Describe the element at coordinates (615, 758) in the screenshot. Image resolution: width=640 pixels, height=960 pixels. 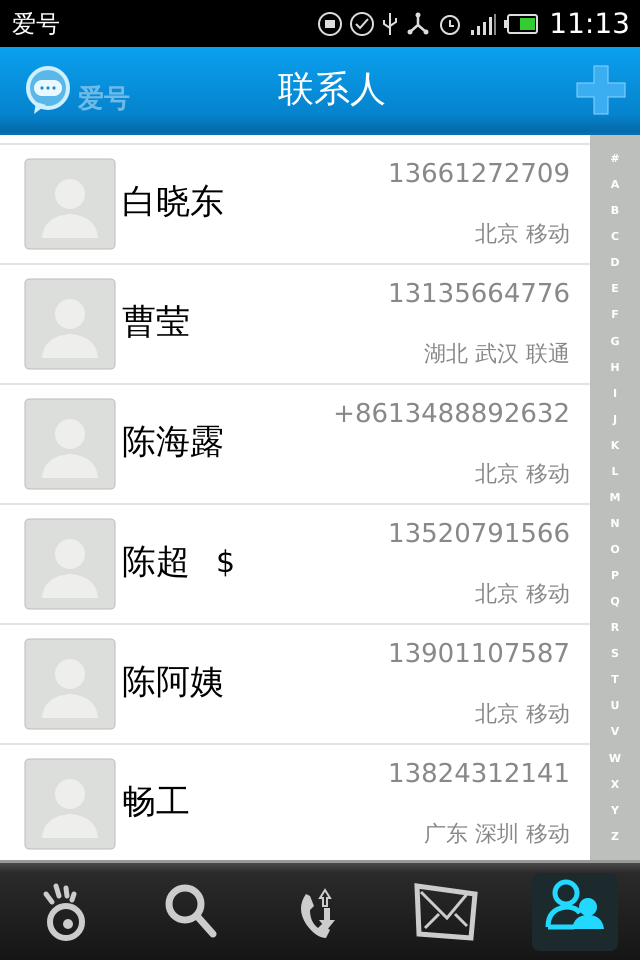
I see `index-letter: W` at that location.